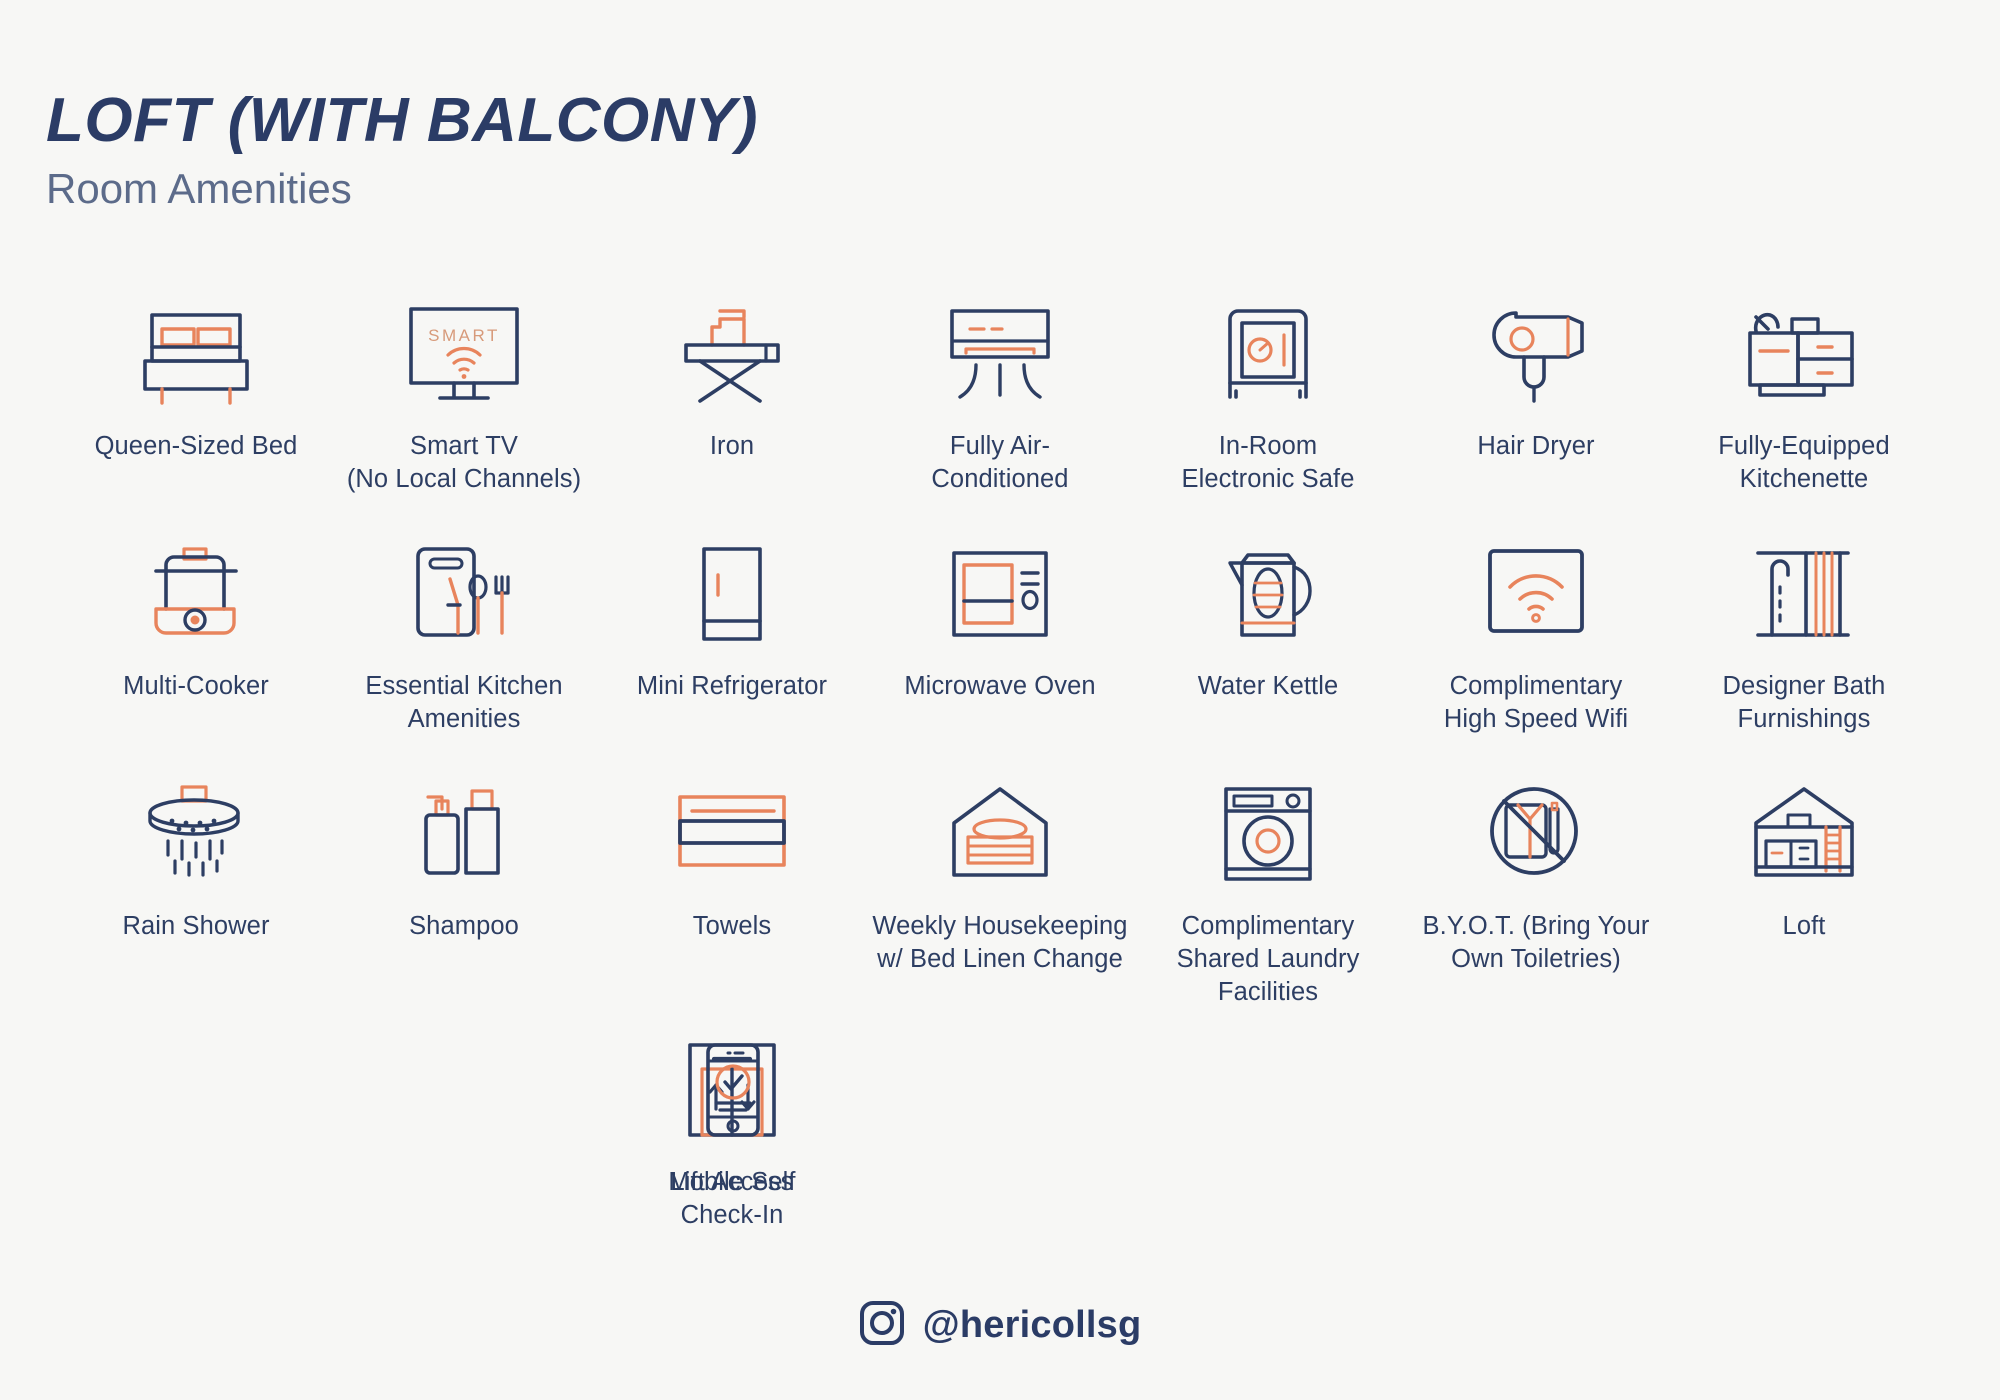 The image size is (2000, 1400). I want to click on amenity-label: Rain Shower, so click(196, 926).